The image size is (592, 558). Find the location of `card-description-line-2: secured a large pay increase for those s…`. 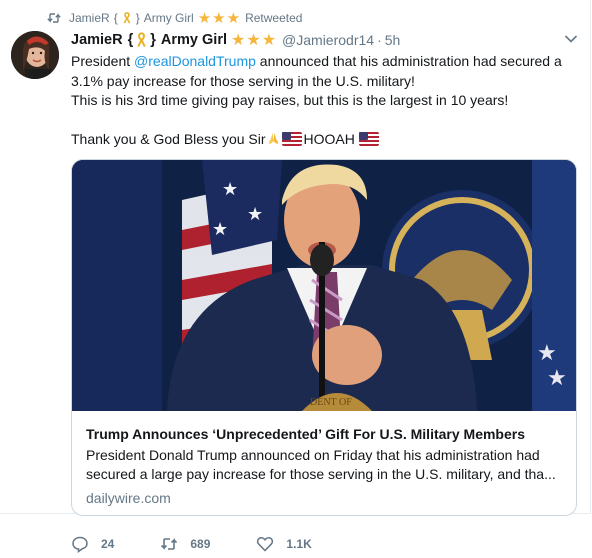

card-description-line-2: secured a large pay increase for those s… is located at coordinates (321, 474).